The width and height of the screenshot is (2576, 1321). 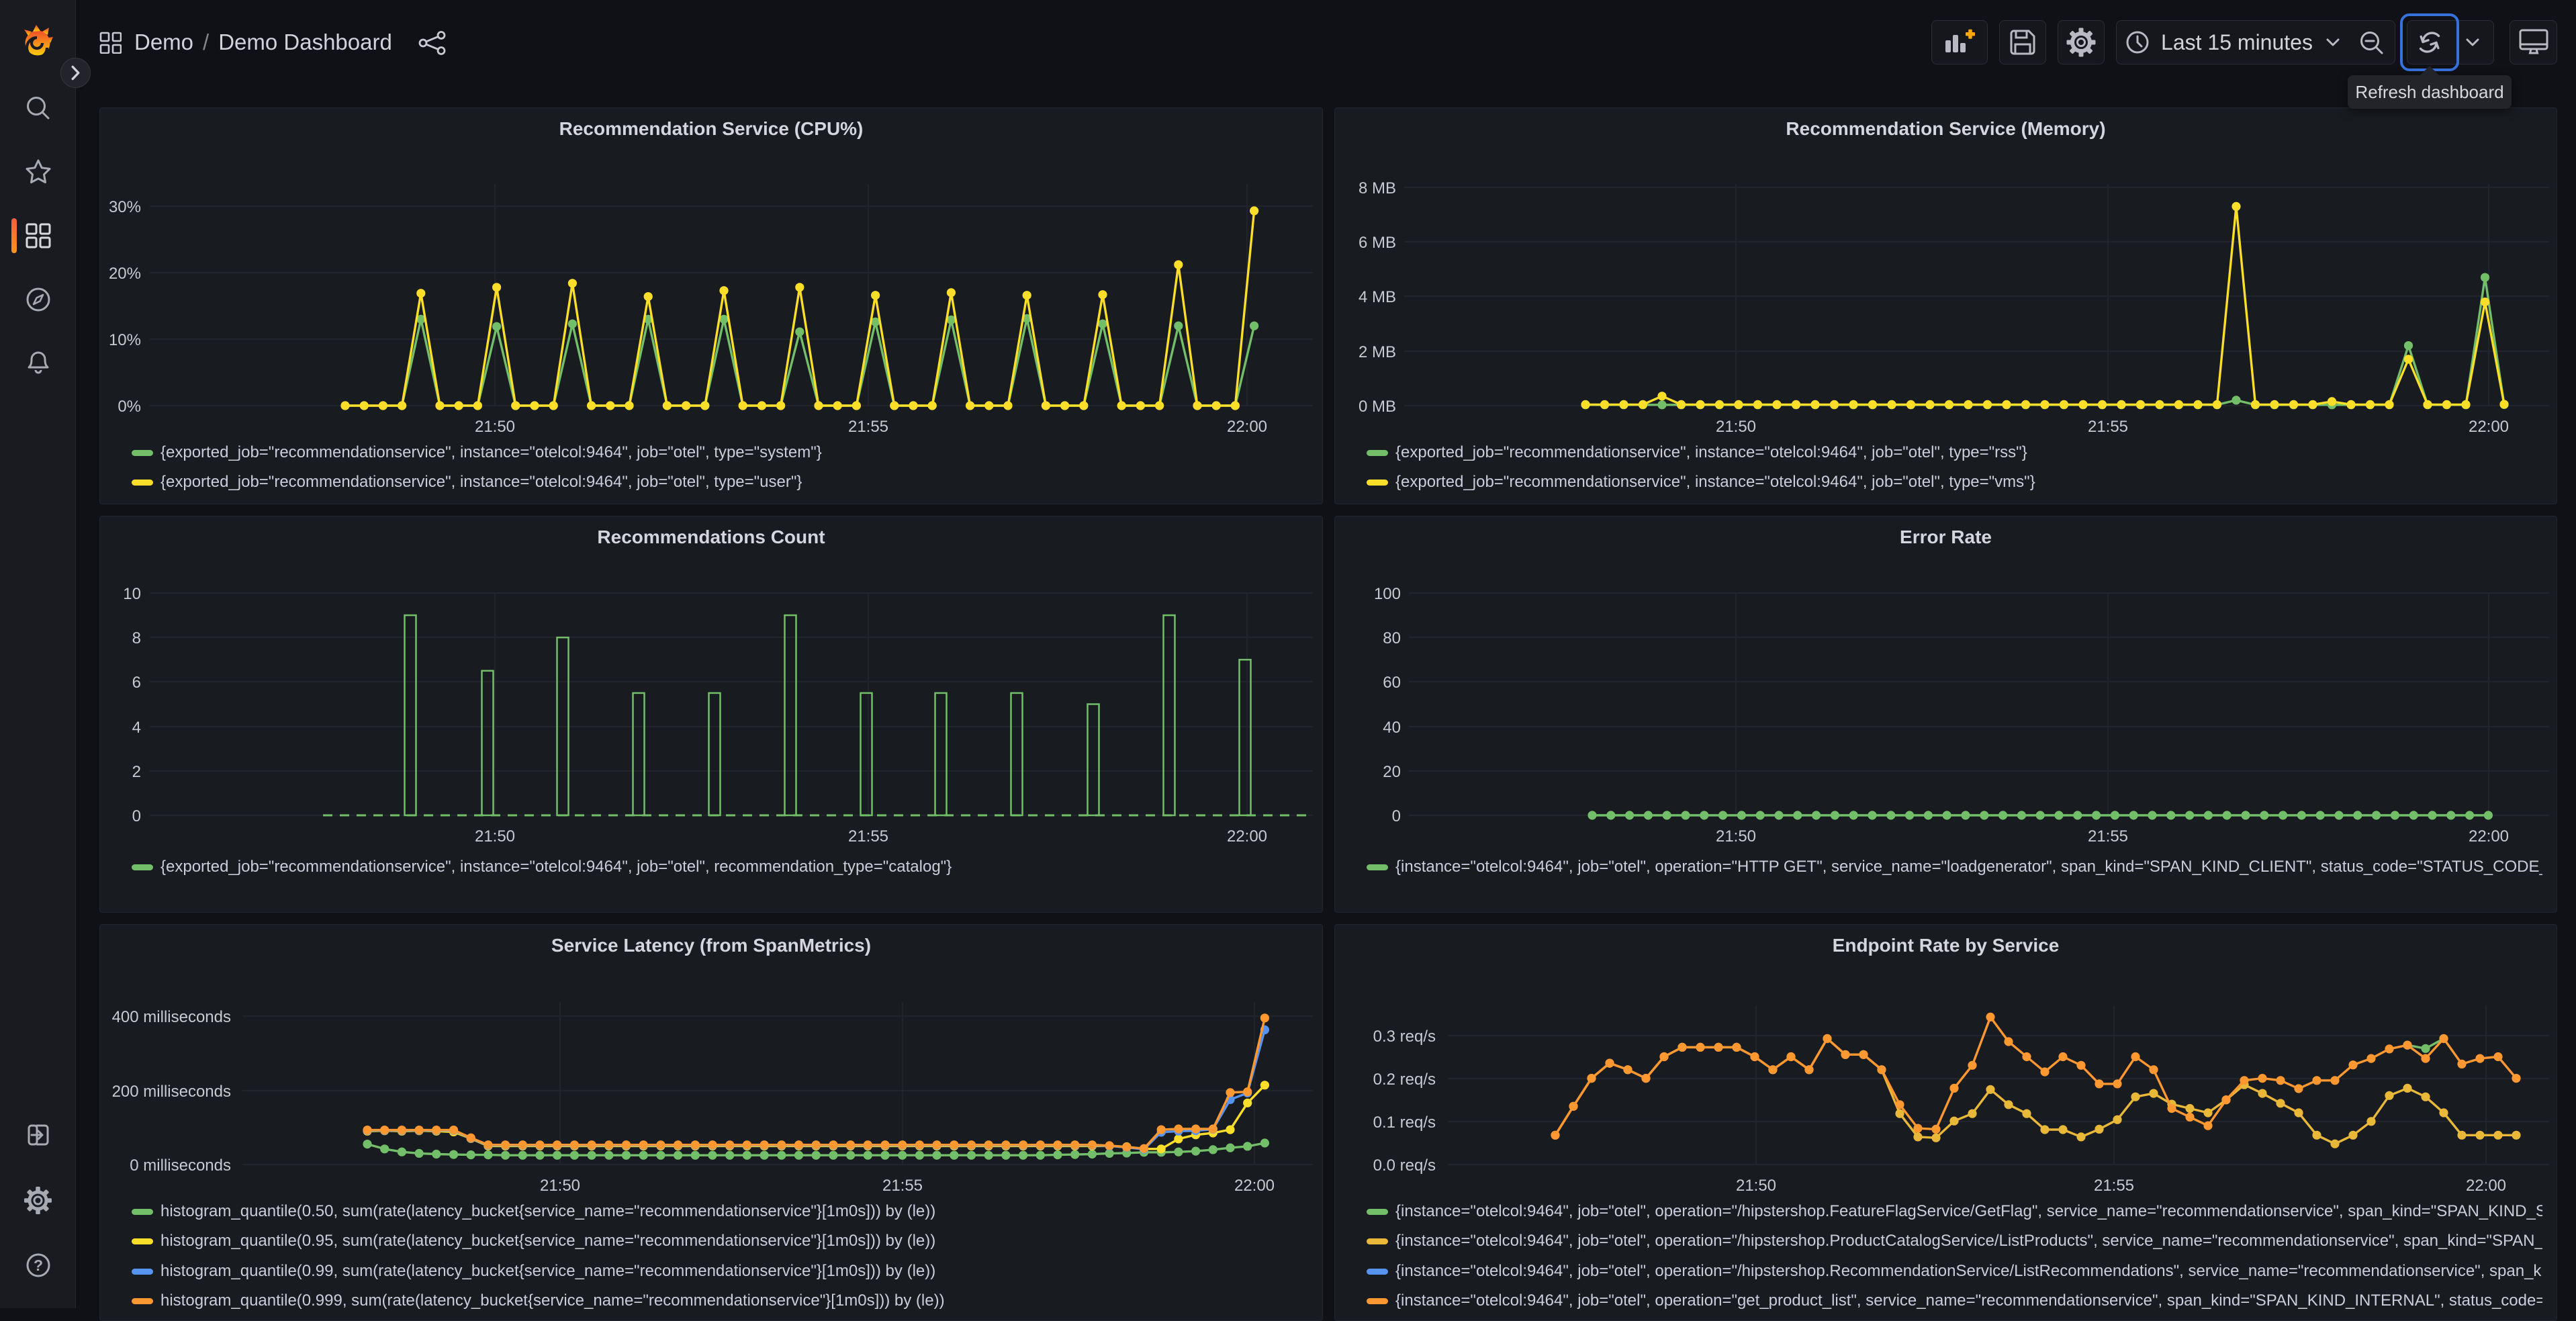 What do you see at coordinates (1404, 1080) in the screenshot?
I see `svg-text: 0.2 req/s` at bounding box center [1404, 1080].